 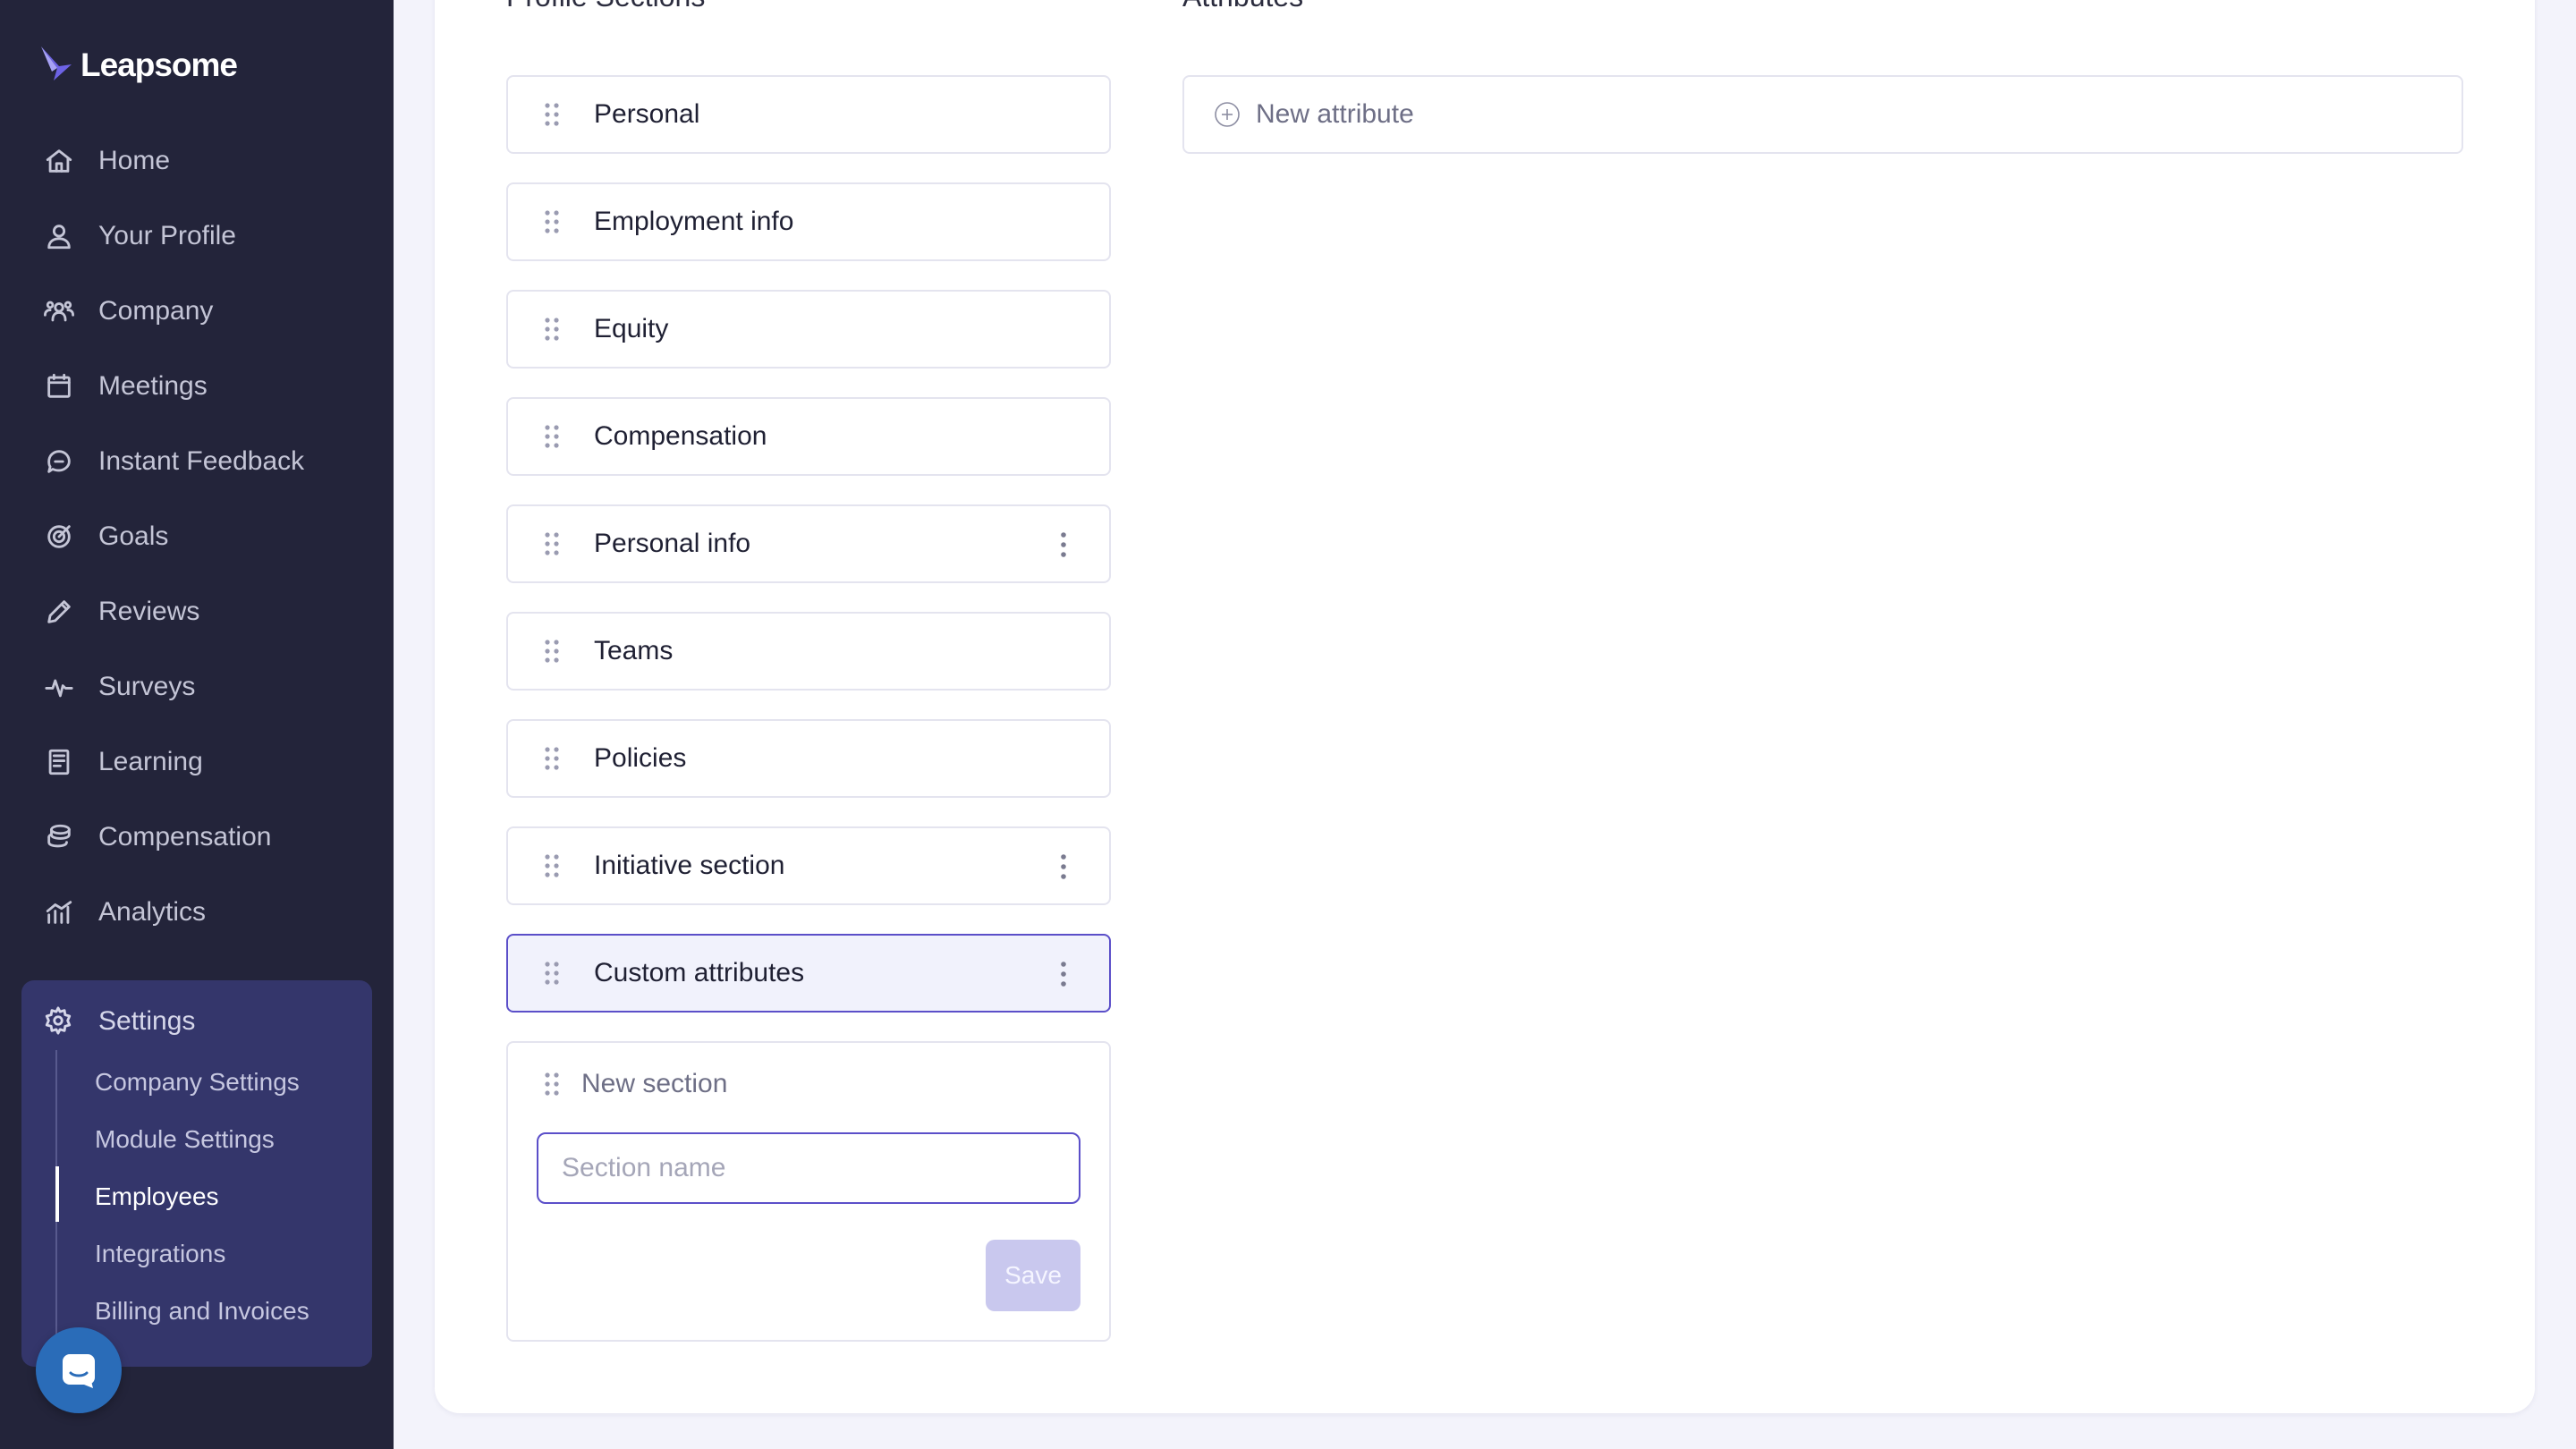 I want to click on target-icon, so click(x=59, y=537).